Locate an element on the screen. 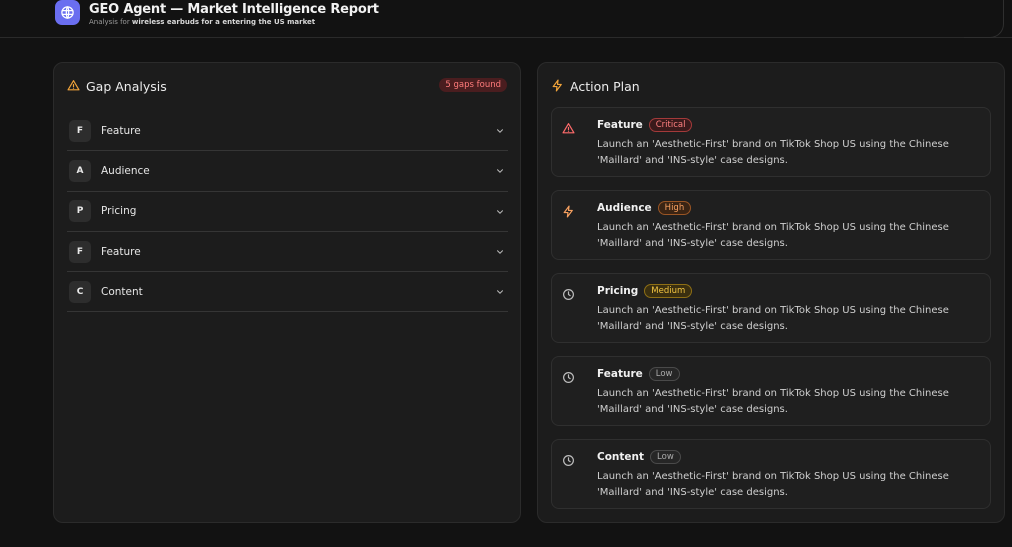 The width and height of the screenshot is (1012, 547). gap-row-content: C Content is located at coordinates (287, 292).